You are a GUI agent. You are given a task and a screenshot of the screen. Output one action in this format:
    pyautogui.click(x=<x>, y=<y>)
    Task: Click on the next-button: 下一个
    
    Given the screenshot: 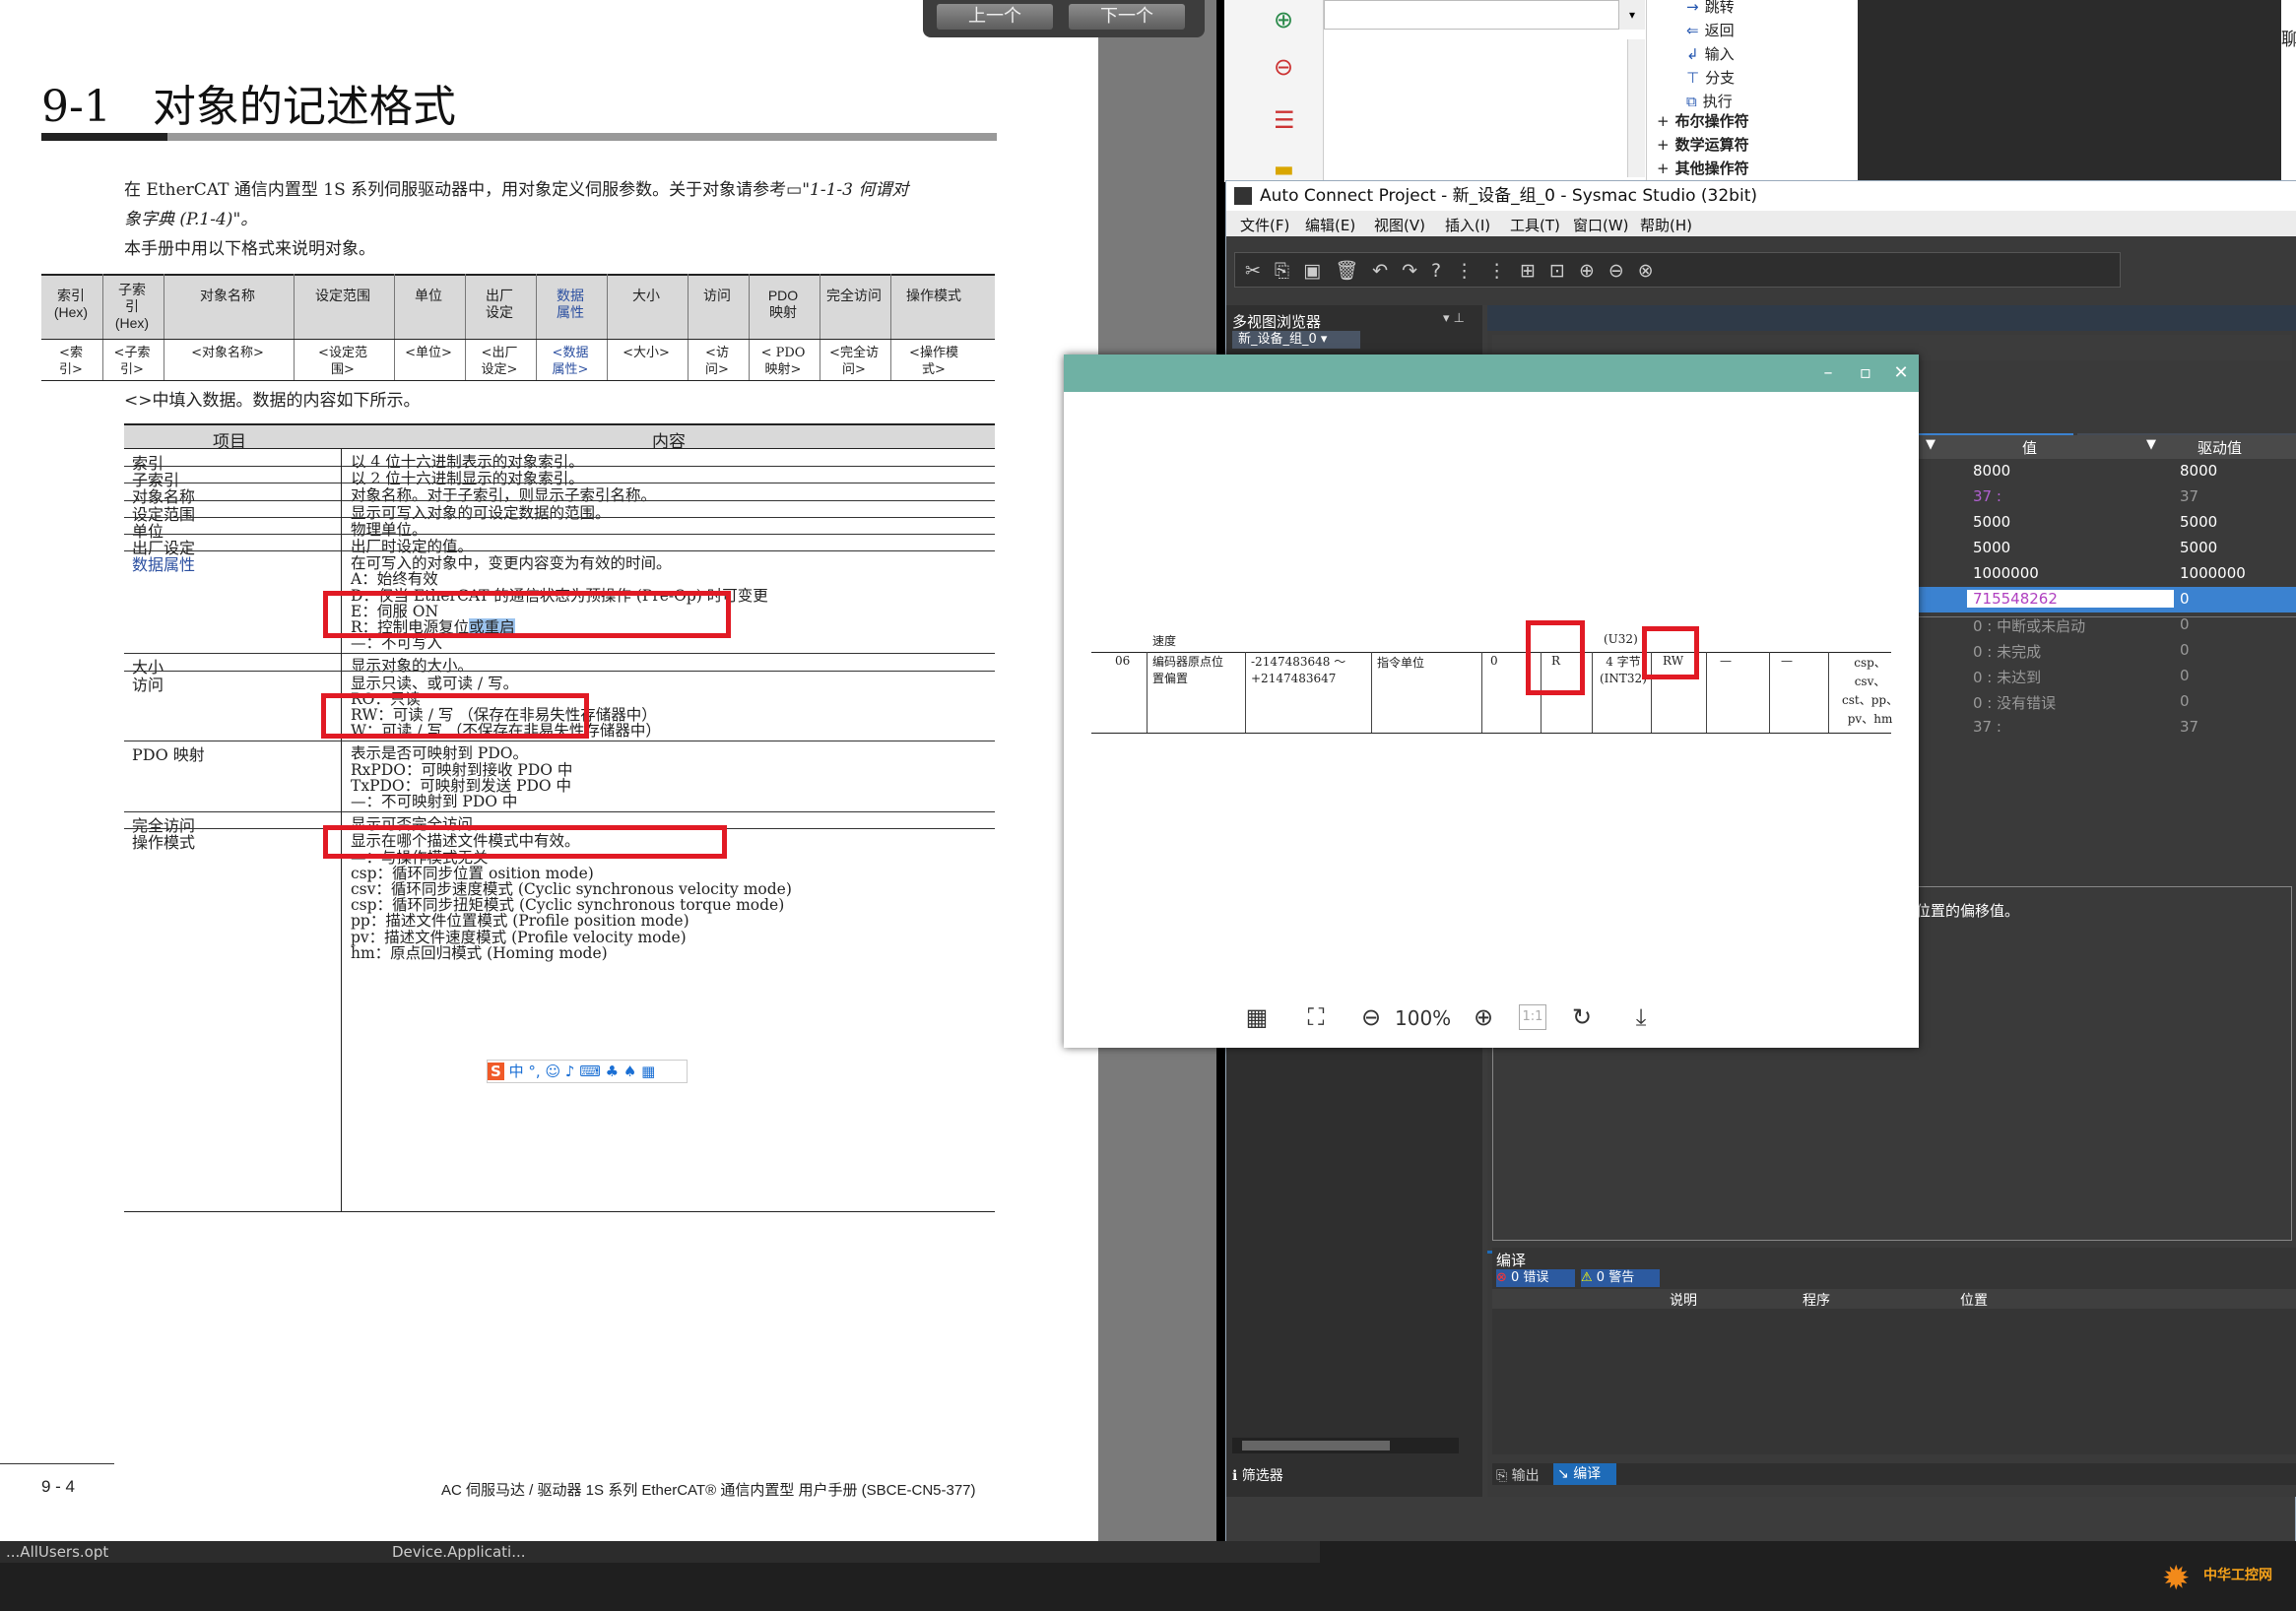 What is the action you would take?
    pyautogui.click(x=1127, y=17)
    